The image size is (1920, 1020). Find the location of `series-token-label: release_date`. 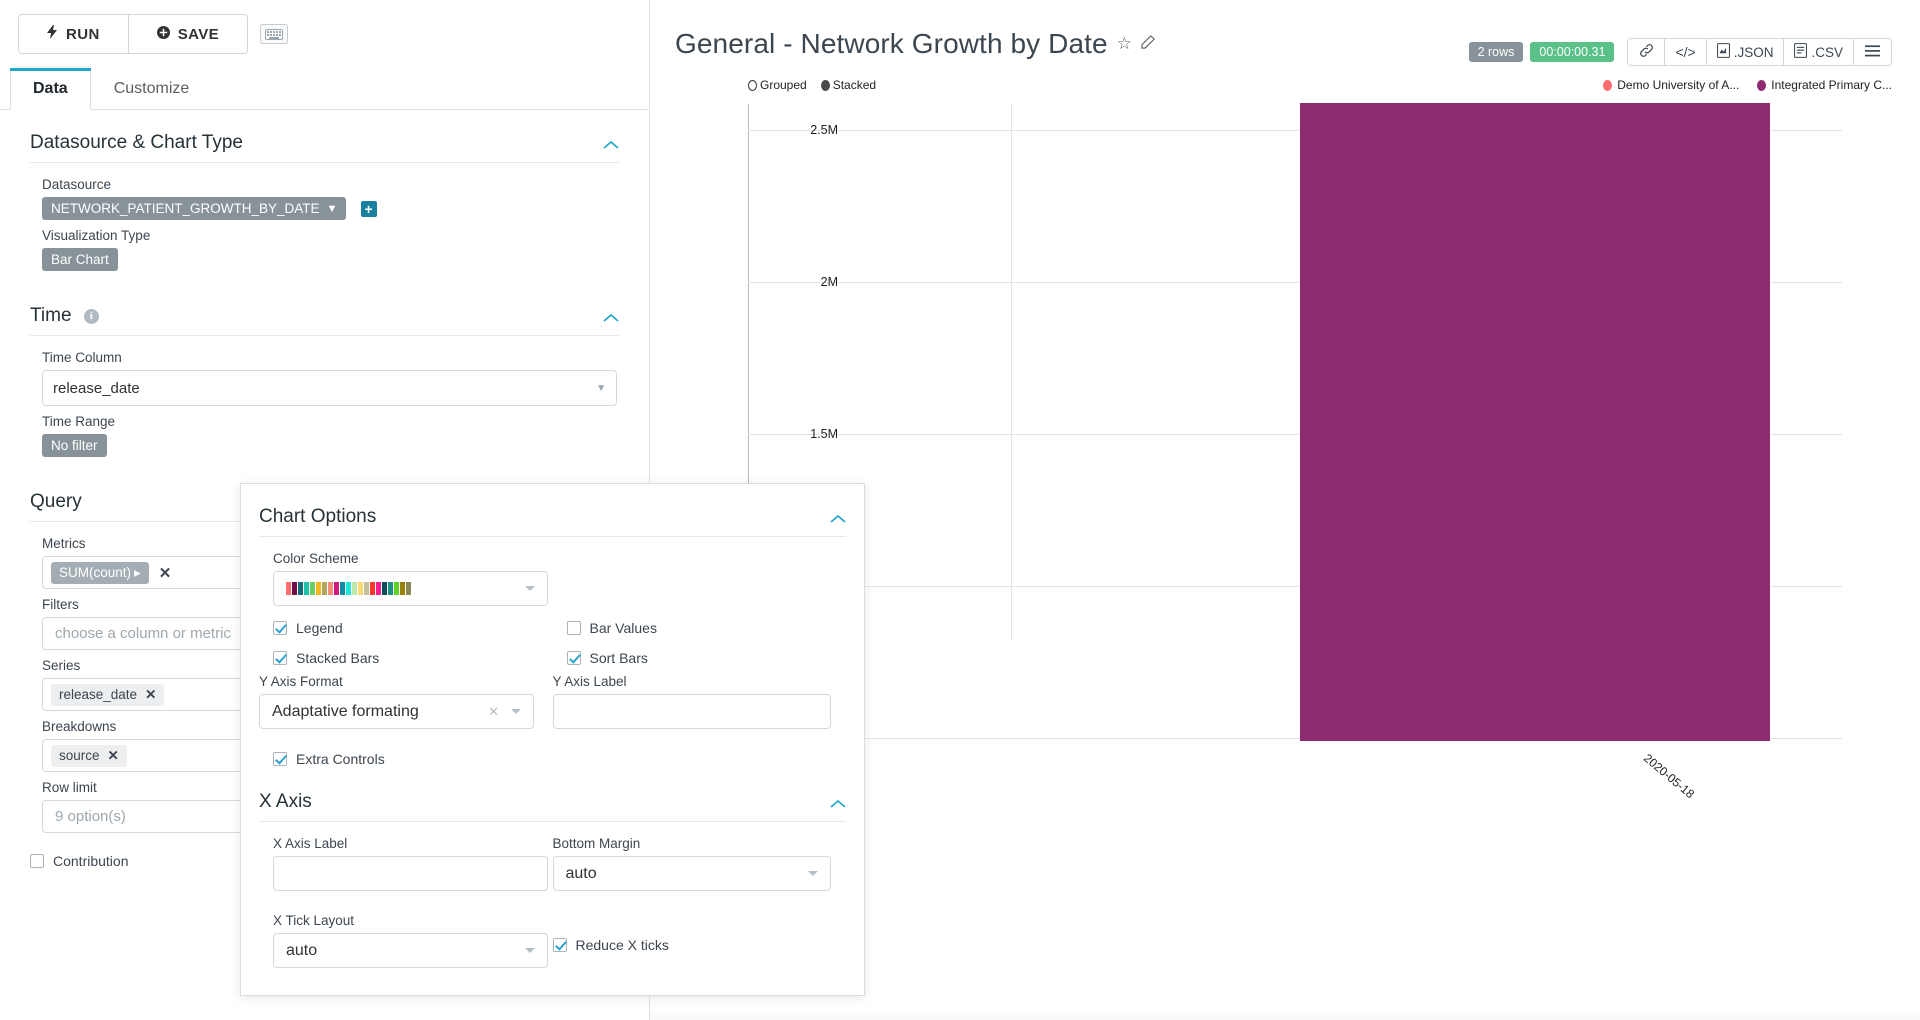

series-token-label: release_date is located at coordinates (98, 694).